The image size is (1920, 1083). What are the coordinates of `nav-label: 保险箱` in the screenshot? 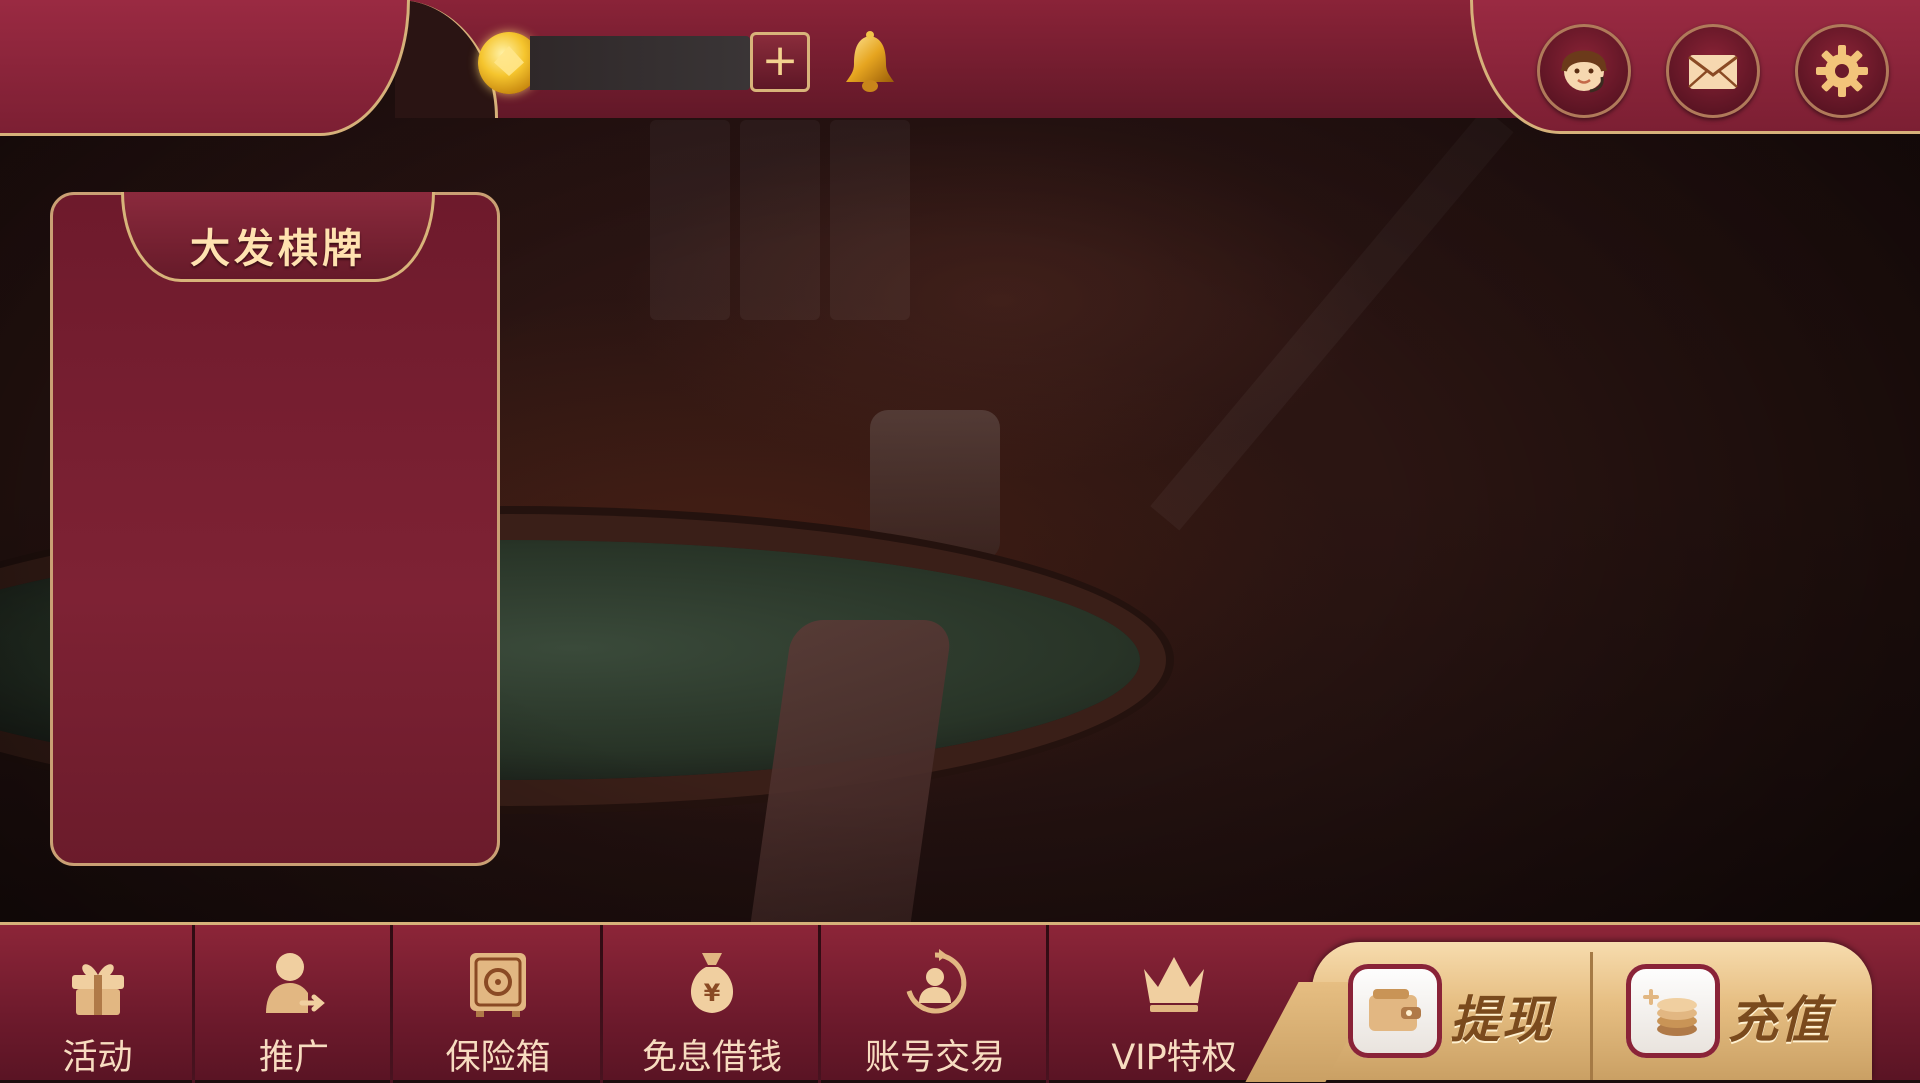 It's located at (498, 1058).